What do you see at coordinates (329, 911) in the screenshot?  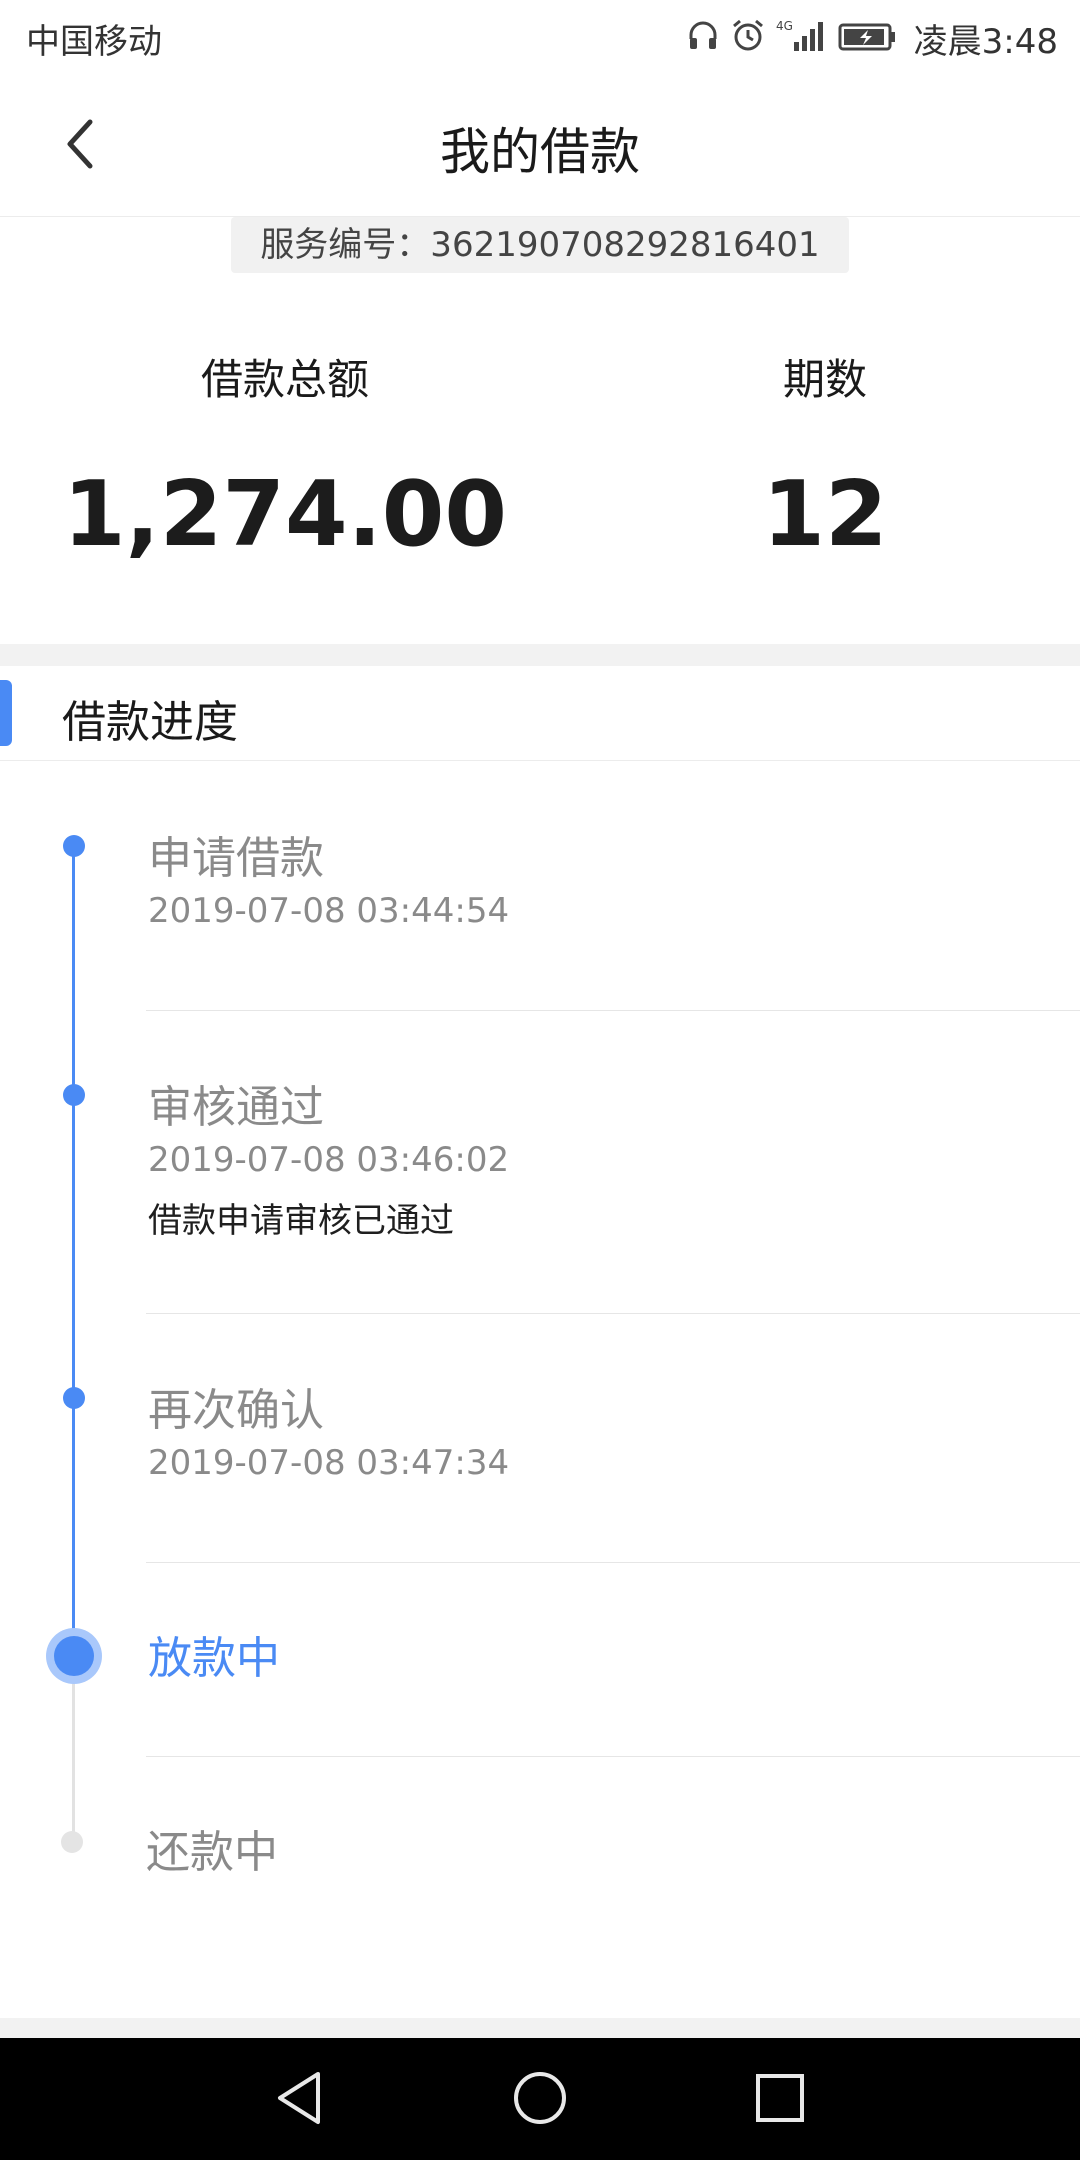 I see `step-time: 2019-07-08 03:44:54` at bounding box center [329, 911].